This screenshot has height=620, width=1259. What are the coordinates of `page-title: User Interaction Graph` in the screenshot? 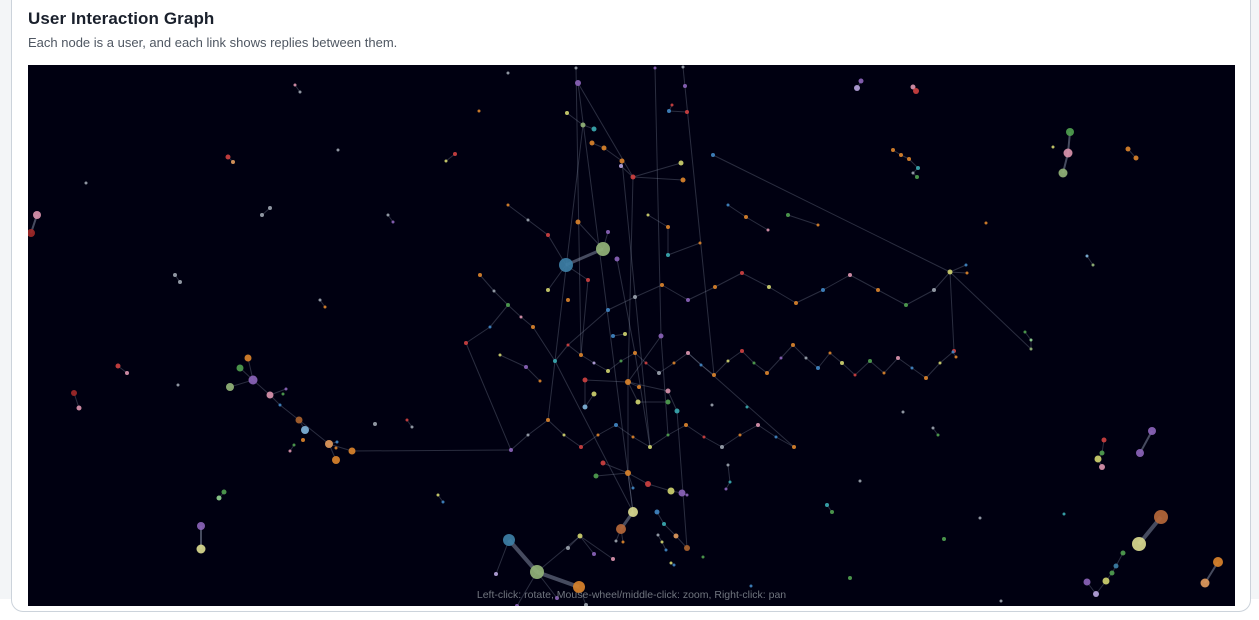 It's located at (121, 18).